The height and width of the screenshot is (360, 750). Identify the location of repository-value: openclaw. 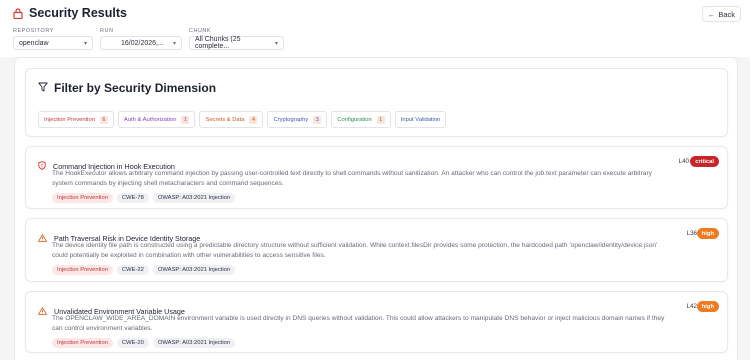
(34, 43).